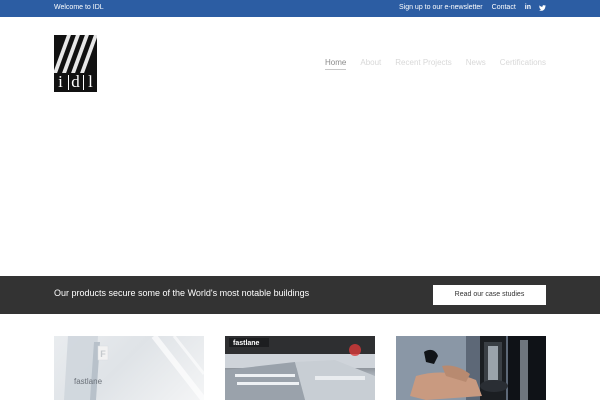  Describe the element at coordinates (523, 64) in the screenshot. I see `nav-certifications: Certifications` at that location.